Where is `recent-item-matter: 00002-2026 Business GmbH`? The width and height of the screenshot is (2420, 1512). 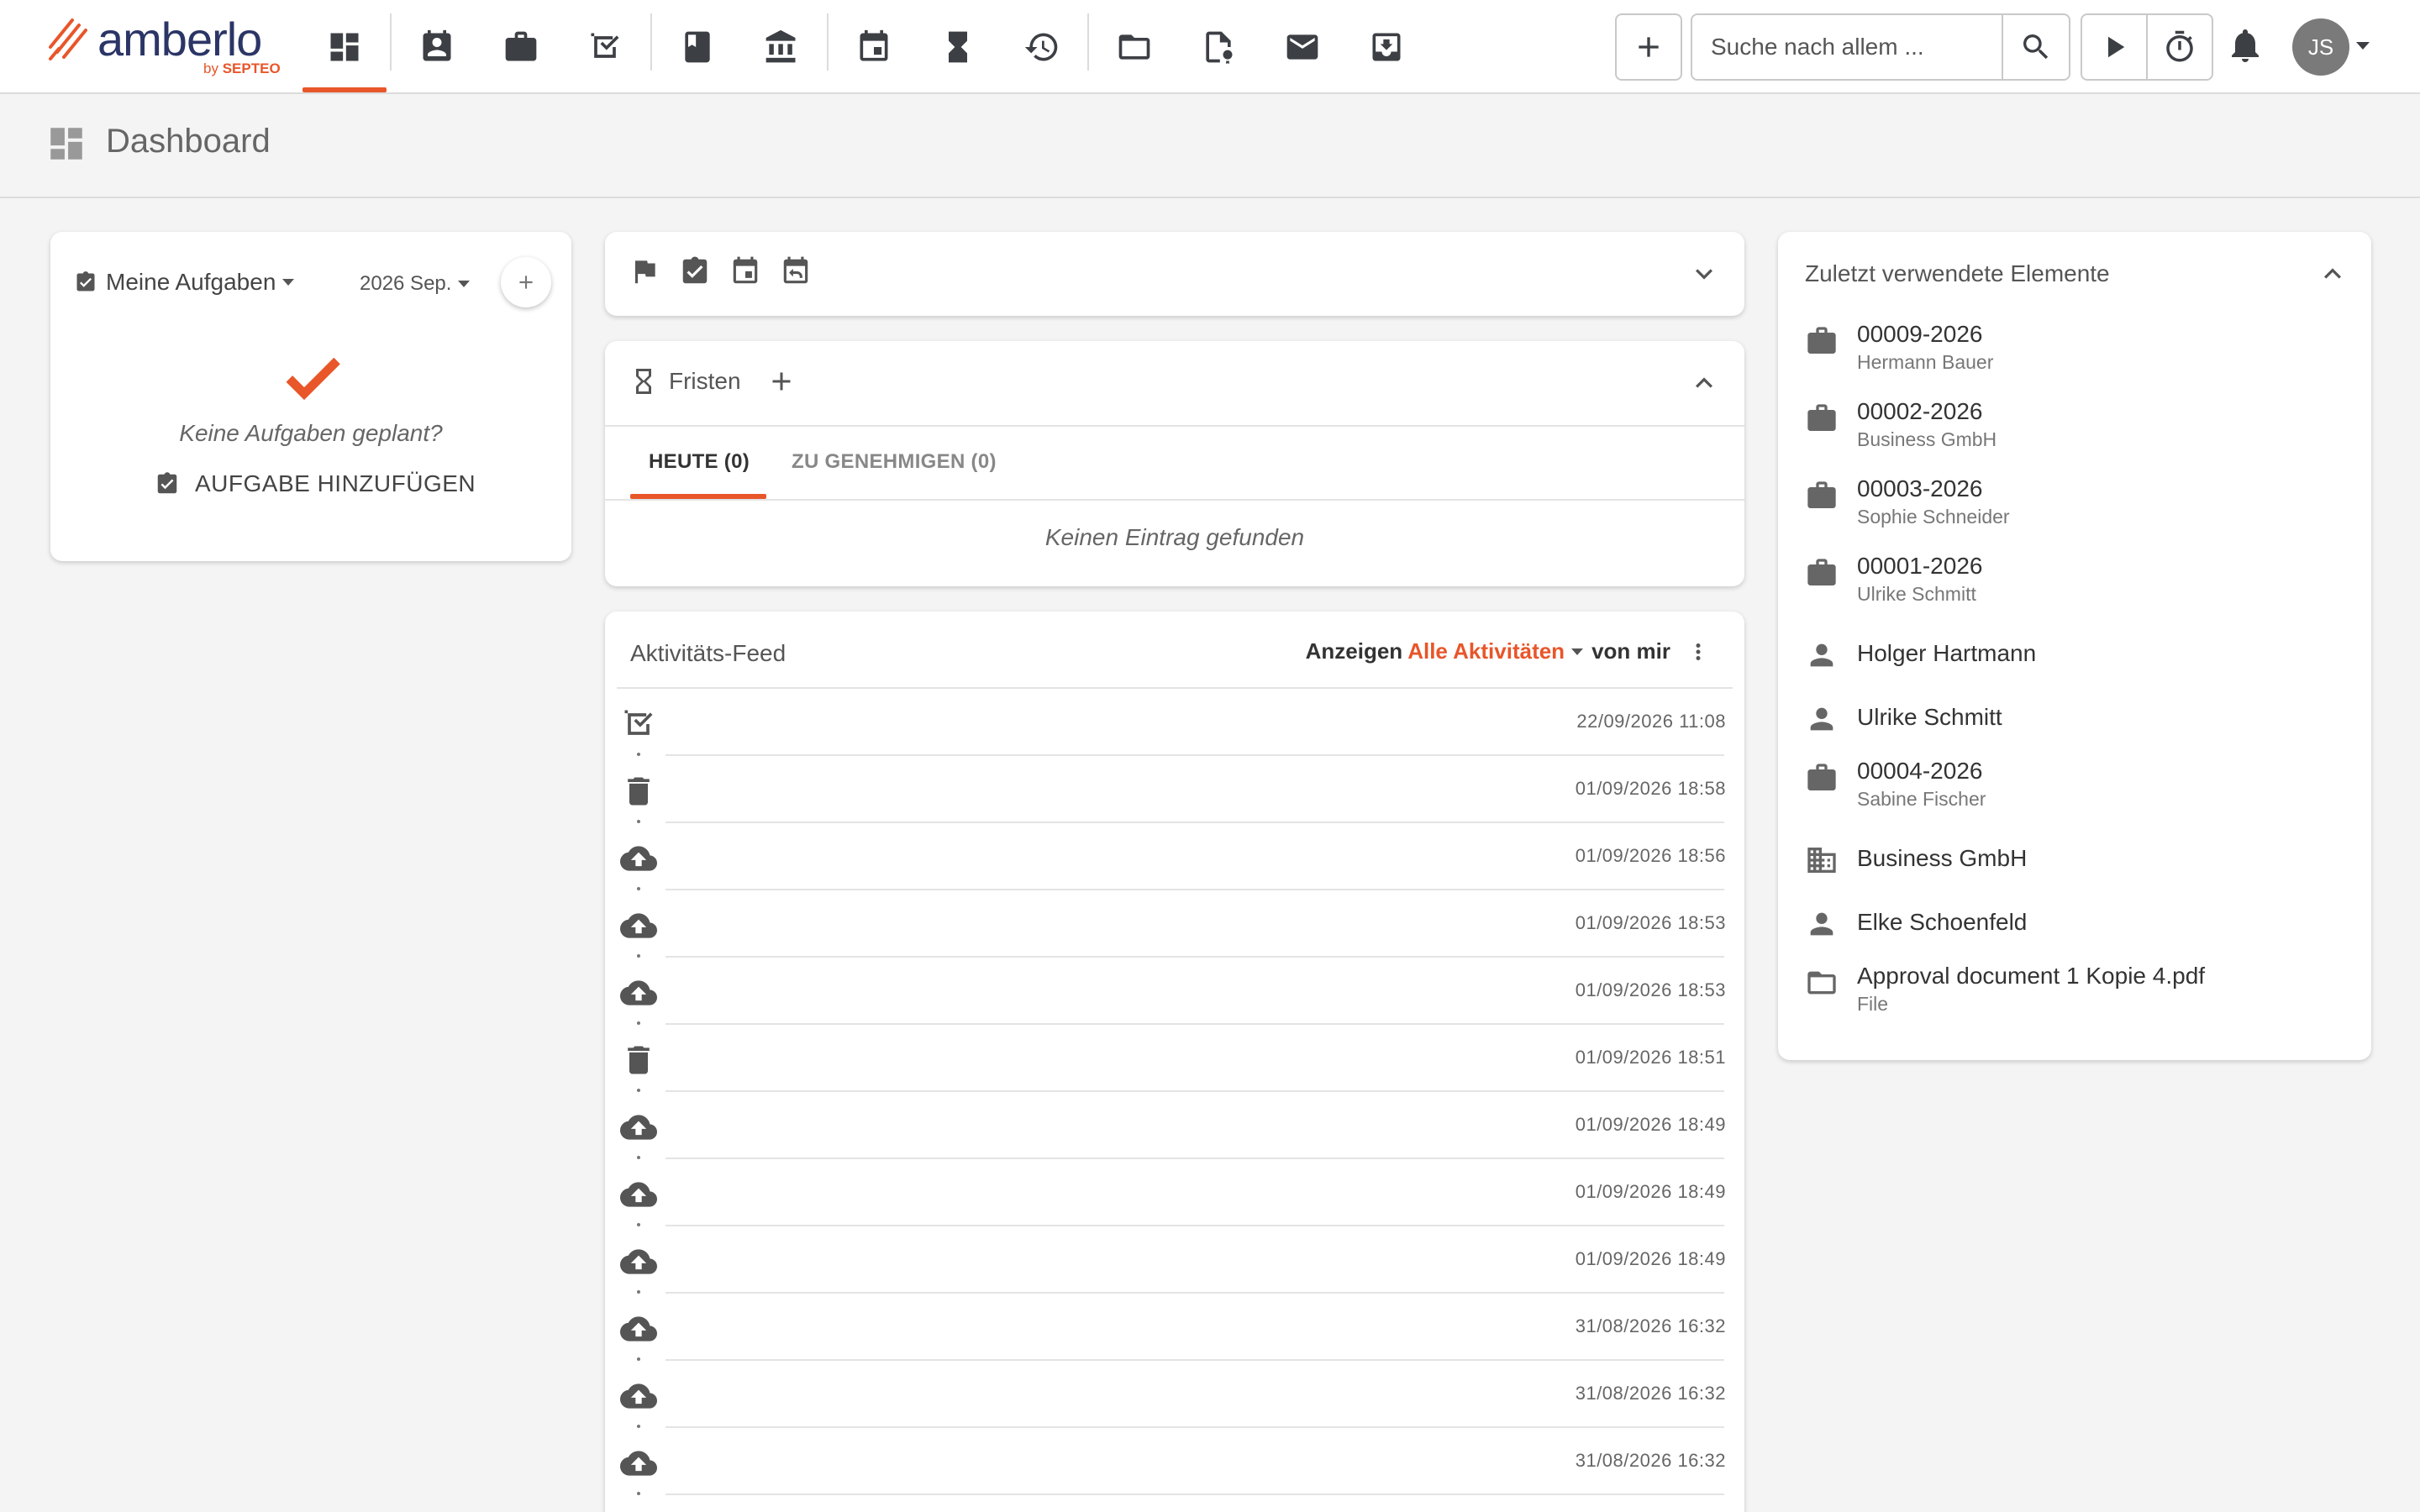 recent-item-matter: 00002-2026 Business GmbH is located at coordinates (2083, 435).